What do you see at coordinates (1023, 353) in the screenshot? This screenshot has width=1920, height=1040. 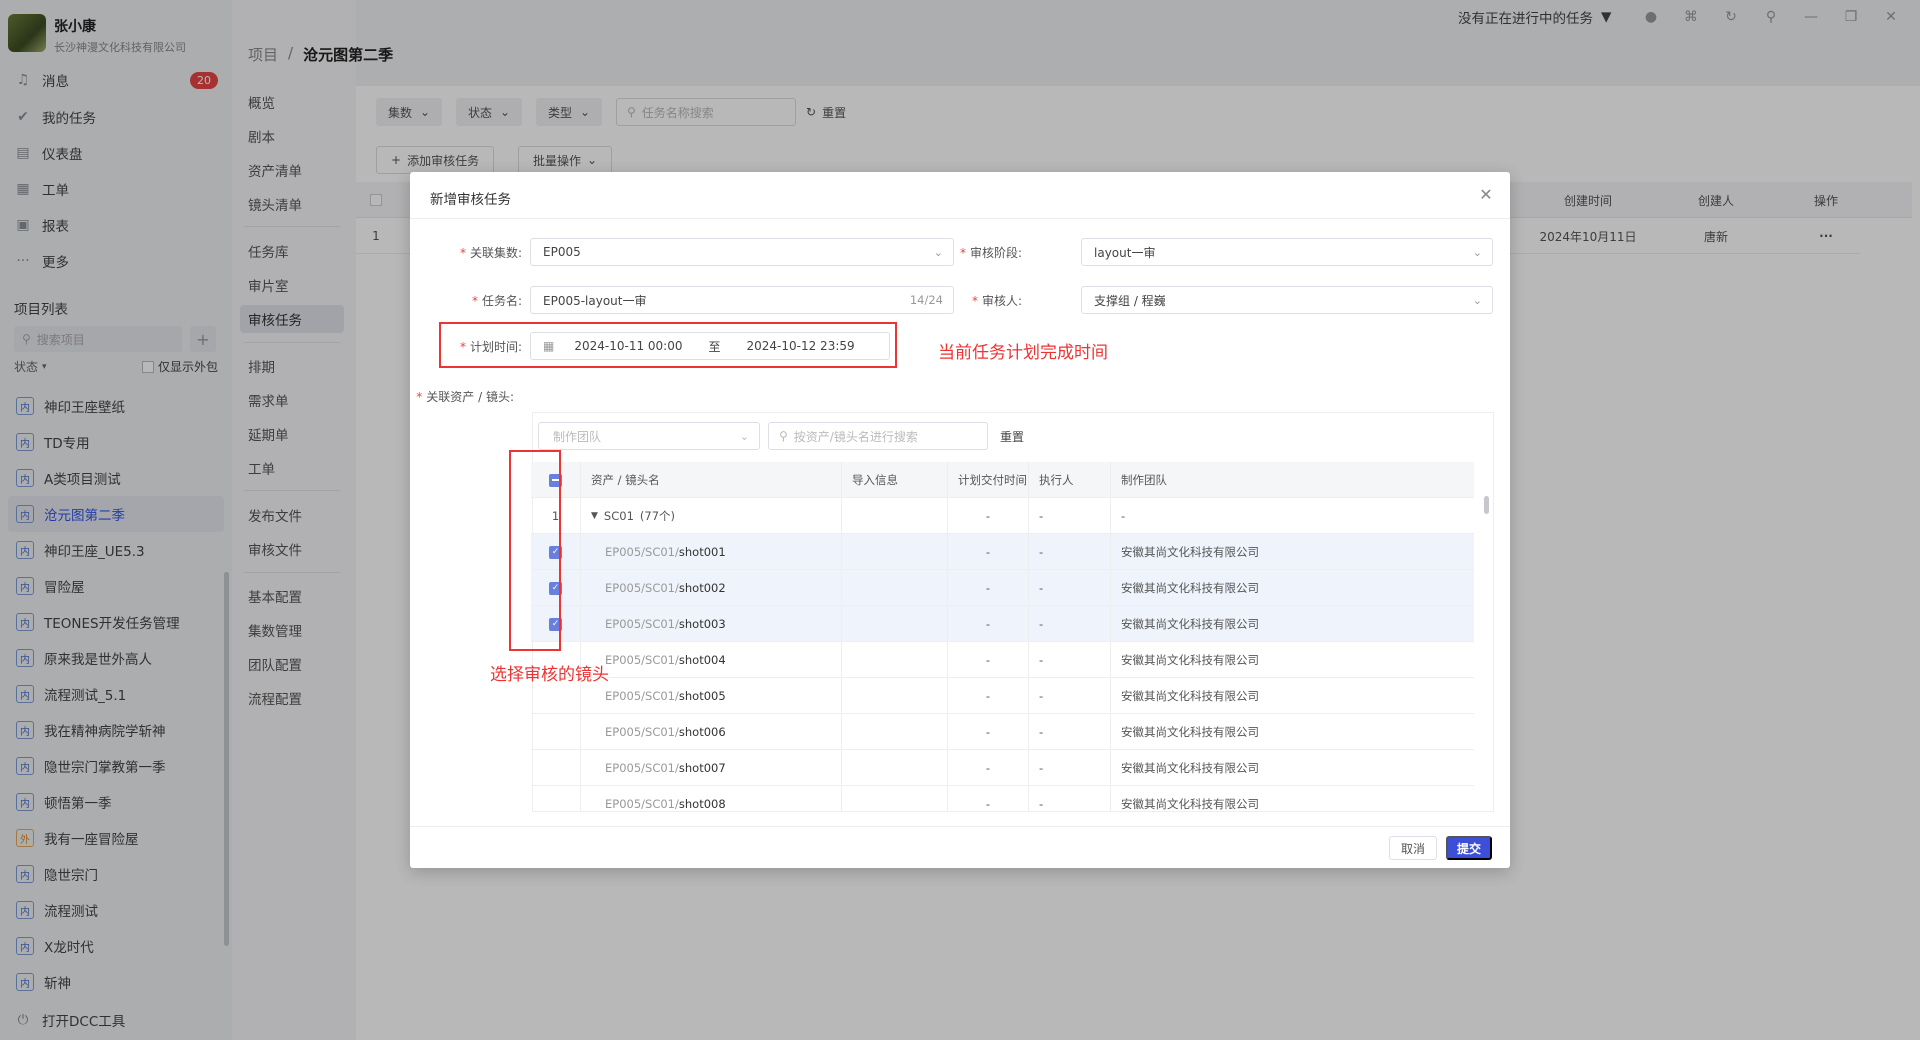 I see `plan-time-annotation: 当前任务计划完成时间` at bounding box center [1023, 353].